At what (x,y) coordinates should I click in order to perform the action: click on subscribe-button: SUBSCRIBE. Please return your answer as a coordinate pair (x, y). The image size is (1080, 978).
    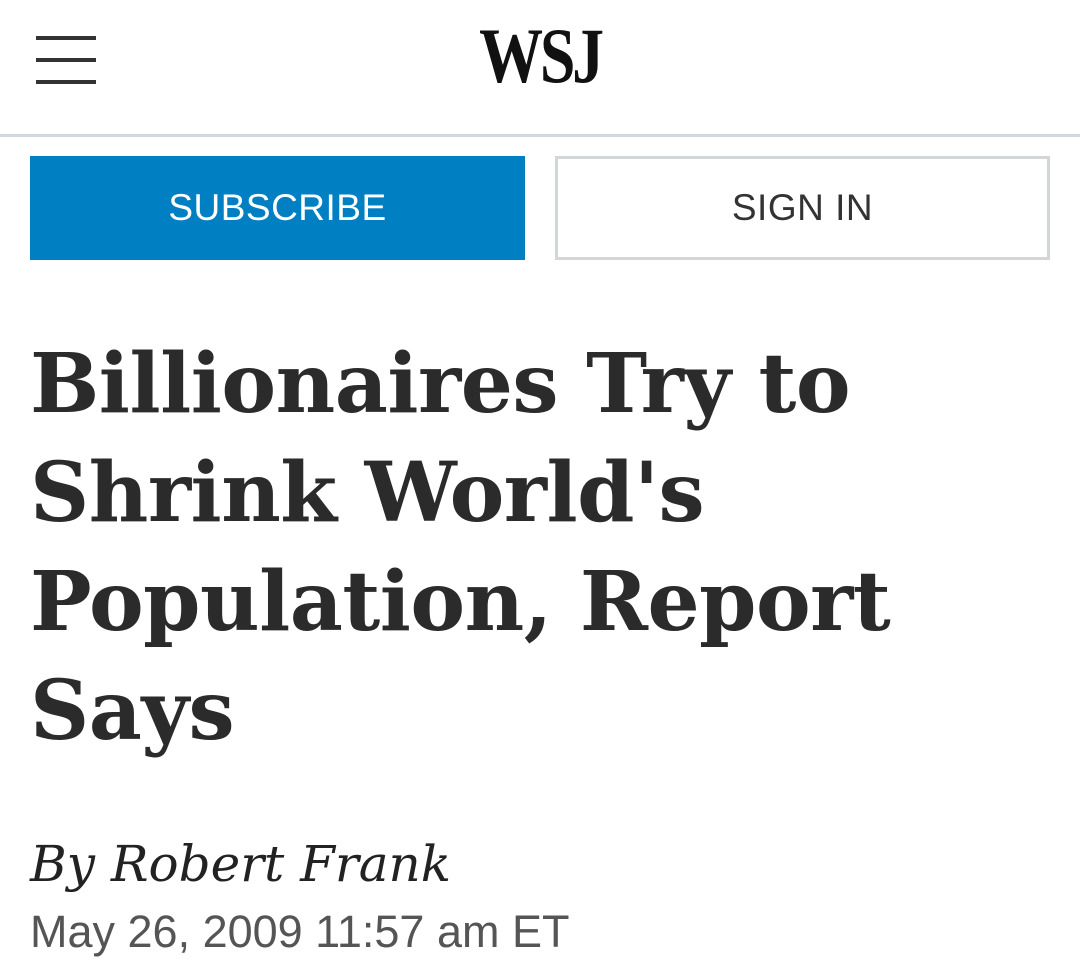
    Looking at the image, I should click on (277, 208).